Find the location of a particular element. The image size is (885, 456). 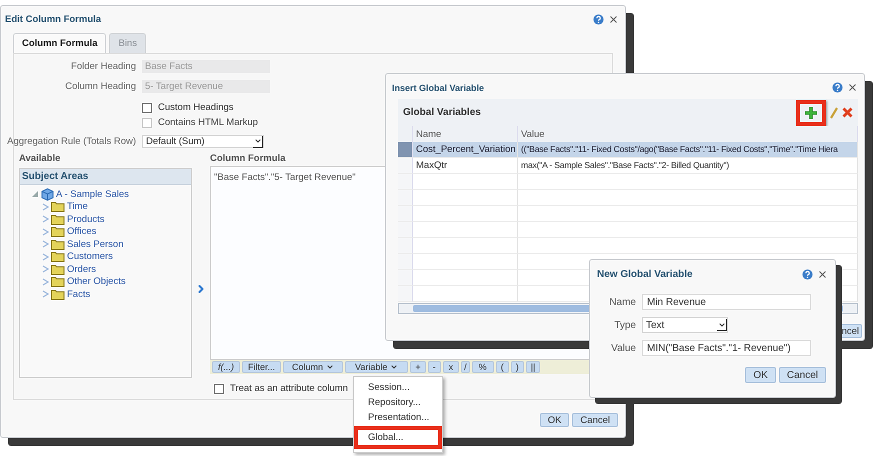

checkbox-label: Custom Headings is located at coordinates (196, 107).